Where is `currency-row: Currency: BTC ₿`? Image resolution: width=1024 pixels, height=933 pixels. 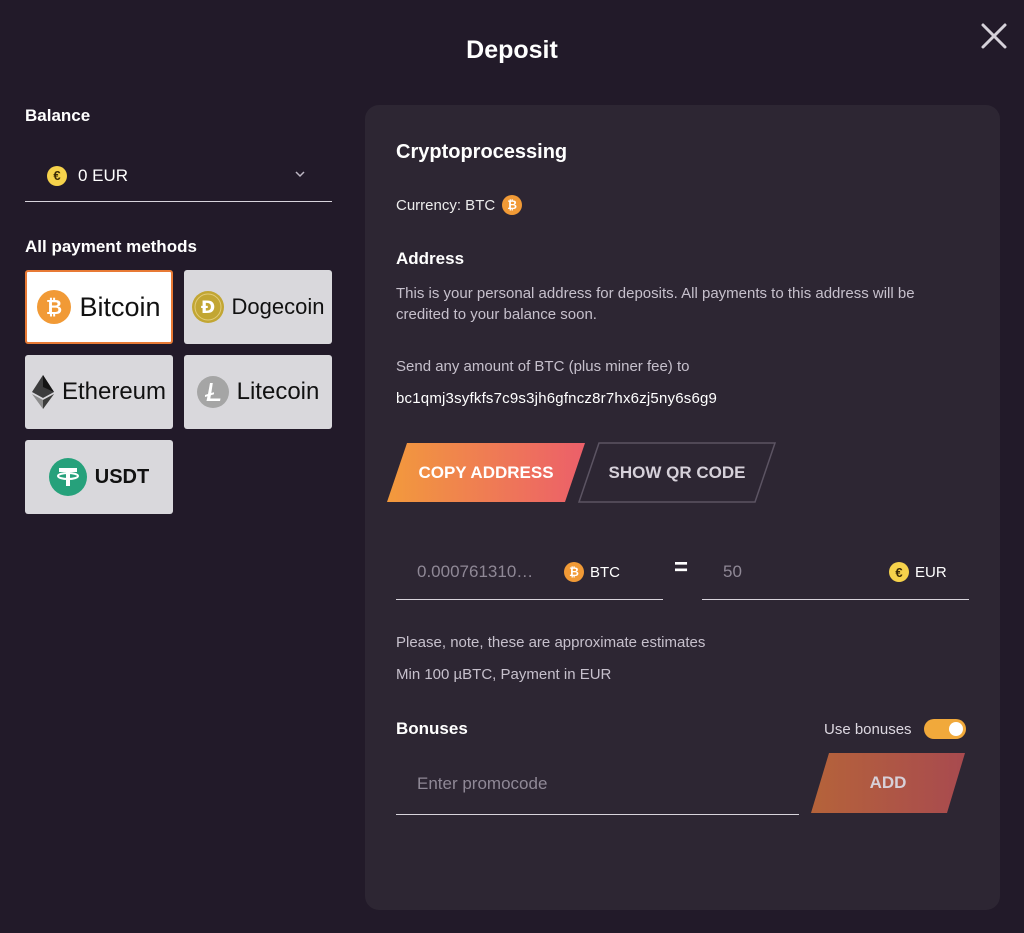
currency-row: Currency: BTC ₿ is located at coordinates (459, 205).